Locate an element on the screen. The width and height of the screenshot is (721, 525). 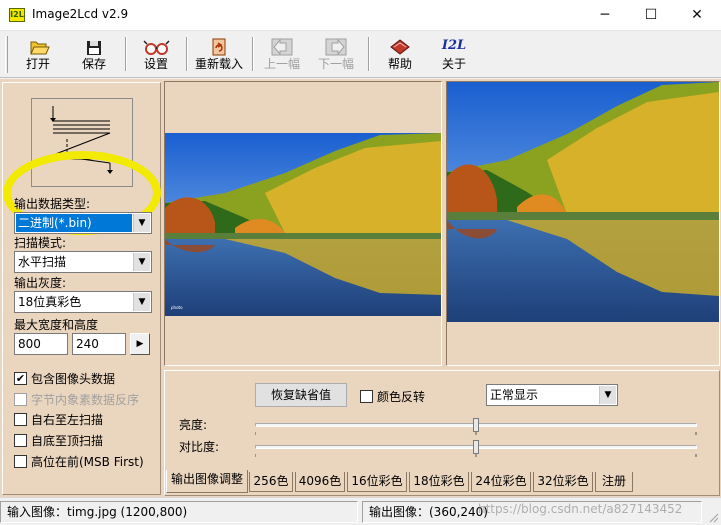
save-button: 保存 is located at coordinates (94, 54).